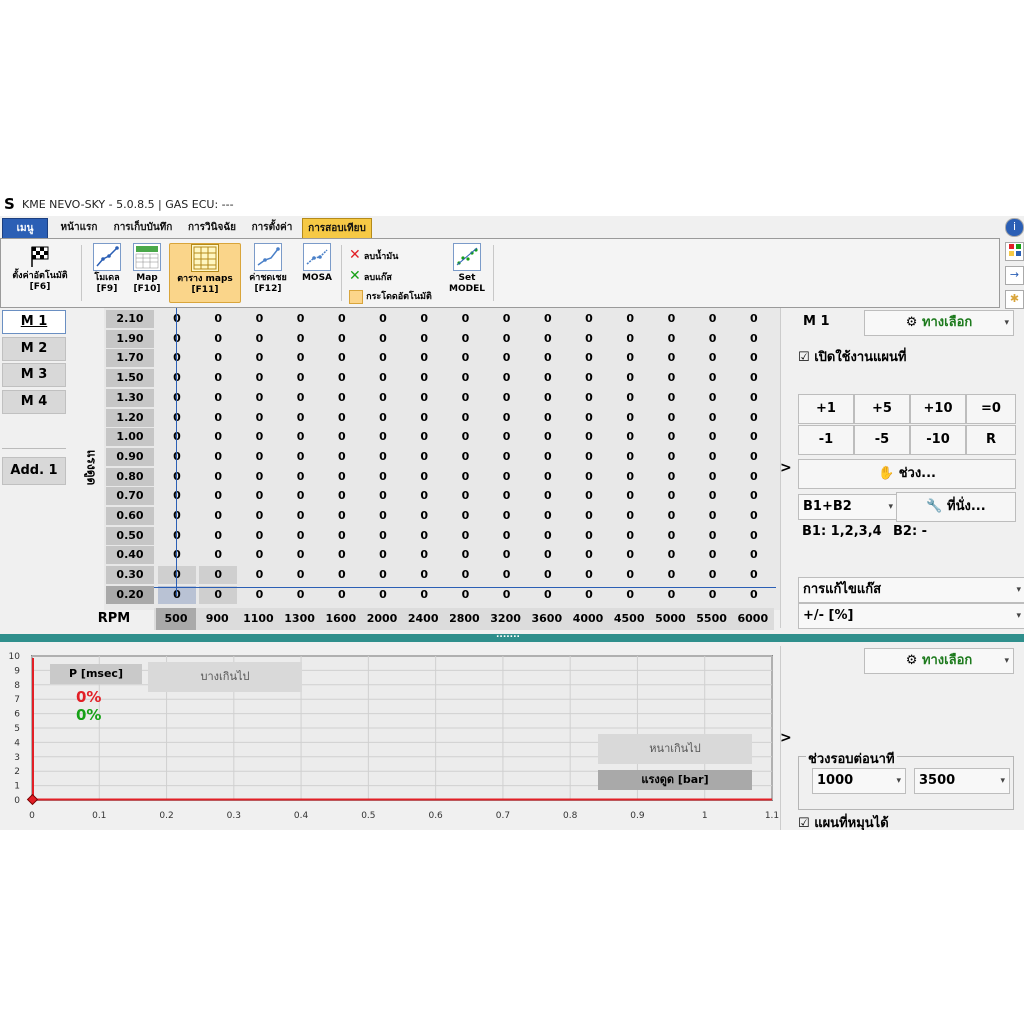 The height and width of the screenshot is (1024, 1024). I want to click on increment-10-button: +10, so click(938, 409).